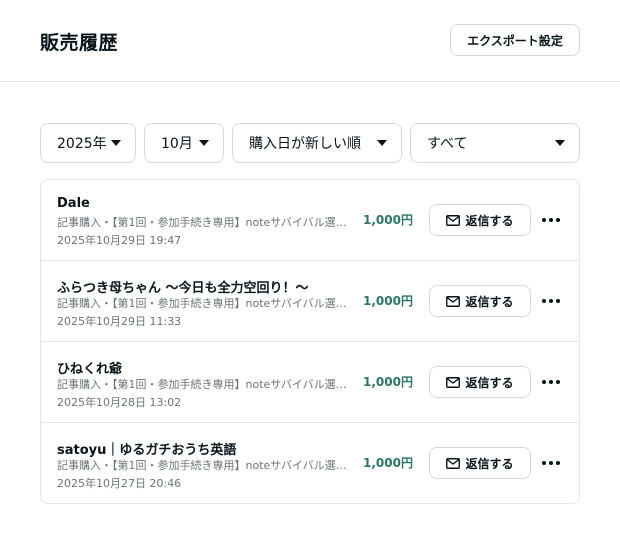 Image resolution: width=620 pixels, height=540 pixels. I want to click on sort-select: 購入日が新しい順, so click(317, 143).